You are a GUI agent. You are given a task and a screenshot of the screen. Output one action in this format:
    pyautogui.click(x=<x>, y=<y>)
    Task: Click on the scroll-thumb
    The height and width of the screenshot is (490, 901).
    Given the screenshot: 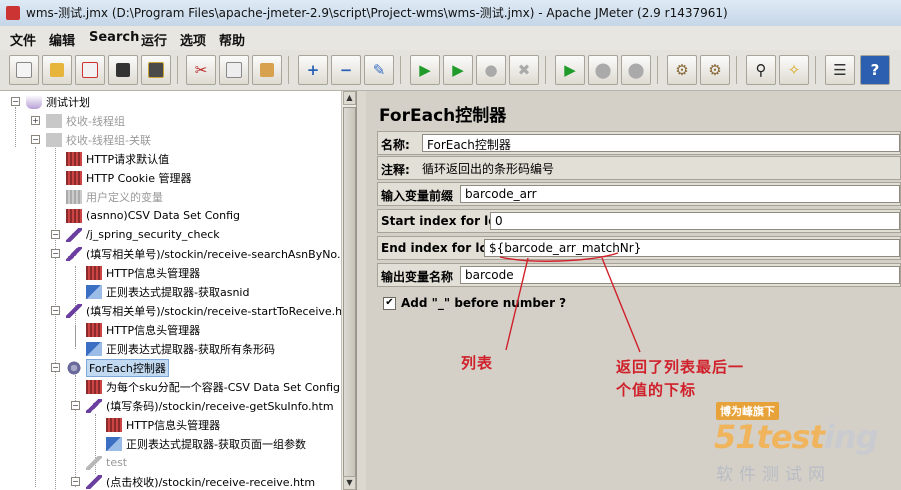 What is the action you would take?
    pyautogui.click(x=349, y=293)
    